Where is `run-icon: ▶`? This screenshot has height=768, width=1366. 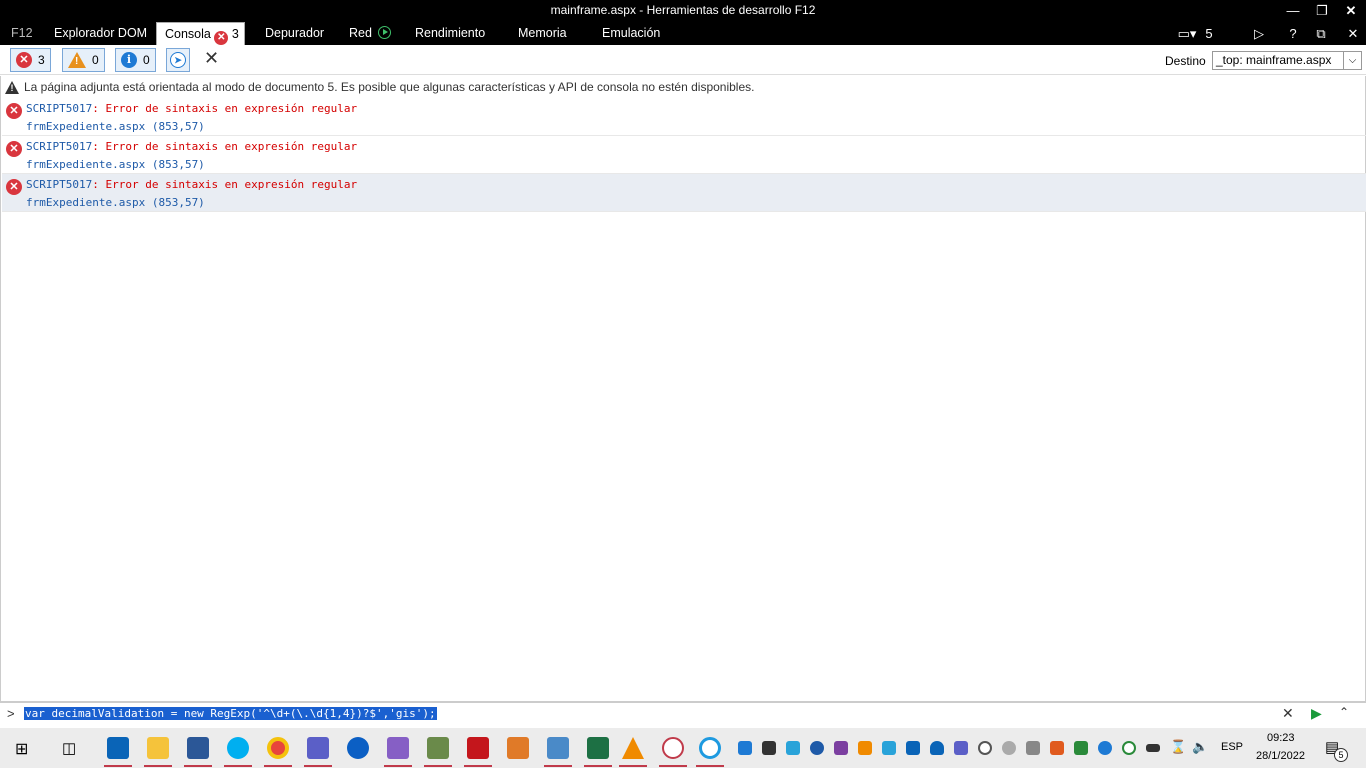
run-icon: ▶ is located at coordinates (1316, 713).